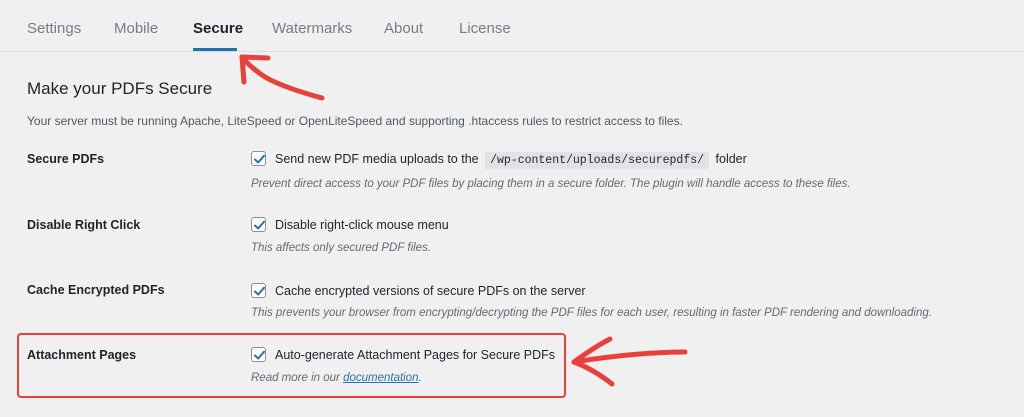  Describe the element at coordinates (341, 248) in the screenshot. I see `disable-right-click-description: This affects only secured PDF files.` at that location.